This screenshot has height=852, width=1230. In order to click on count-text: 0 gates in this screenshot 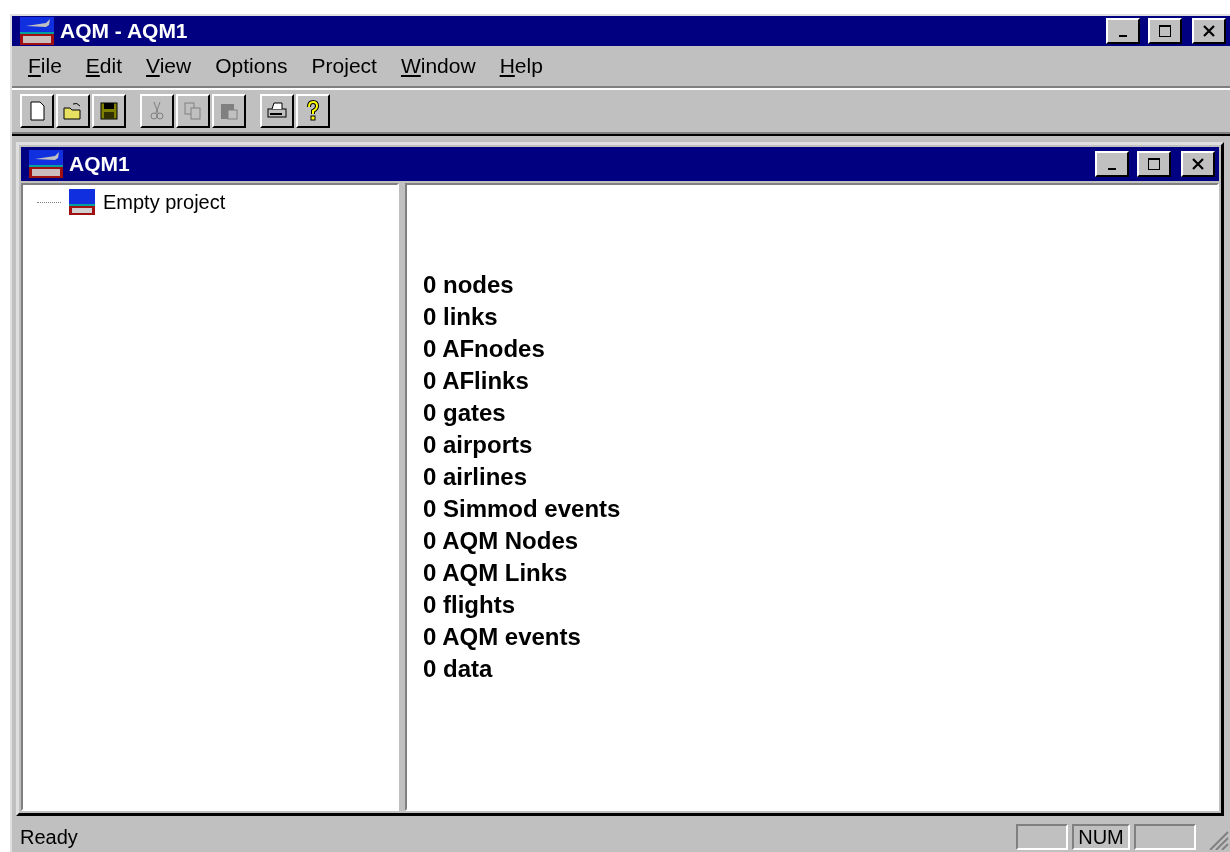, I will do `click(464, 413)`.